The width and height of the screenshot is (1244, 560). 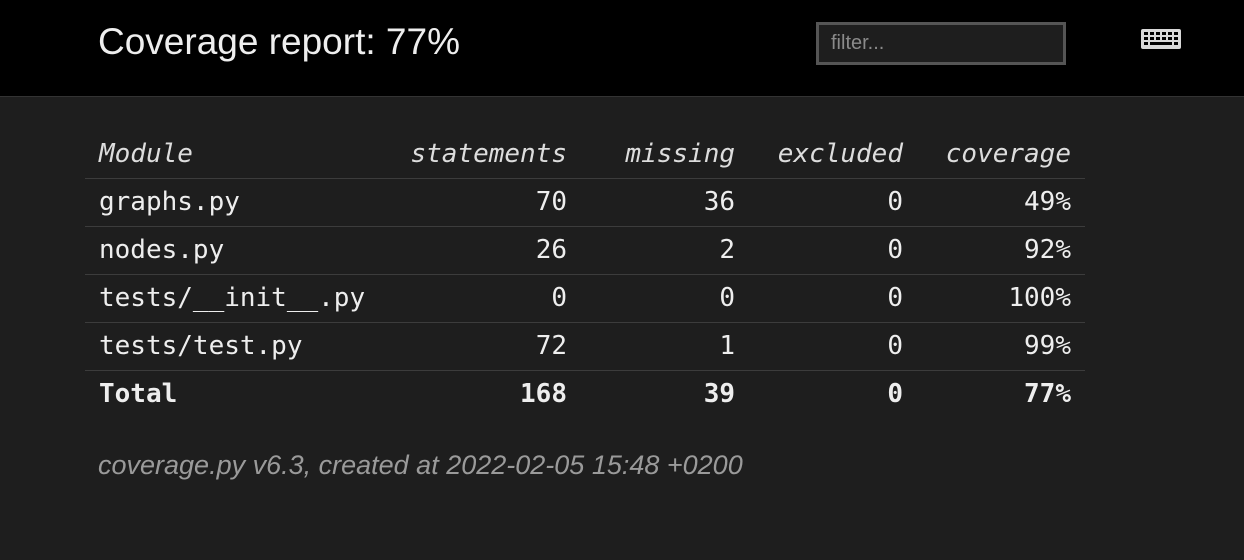 I want to click on statements-cell: 0, so click(x=483, y=298).